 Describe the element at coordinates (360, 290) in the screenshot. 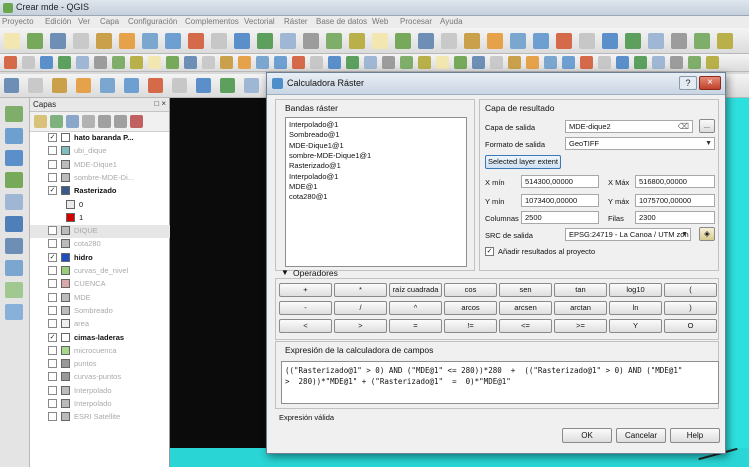

I see `operator-button: *` at that location.